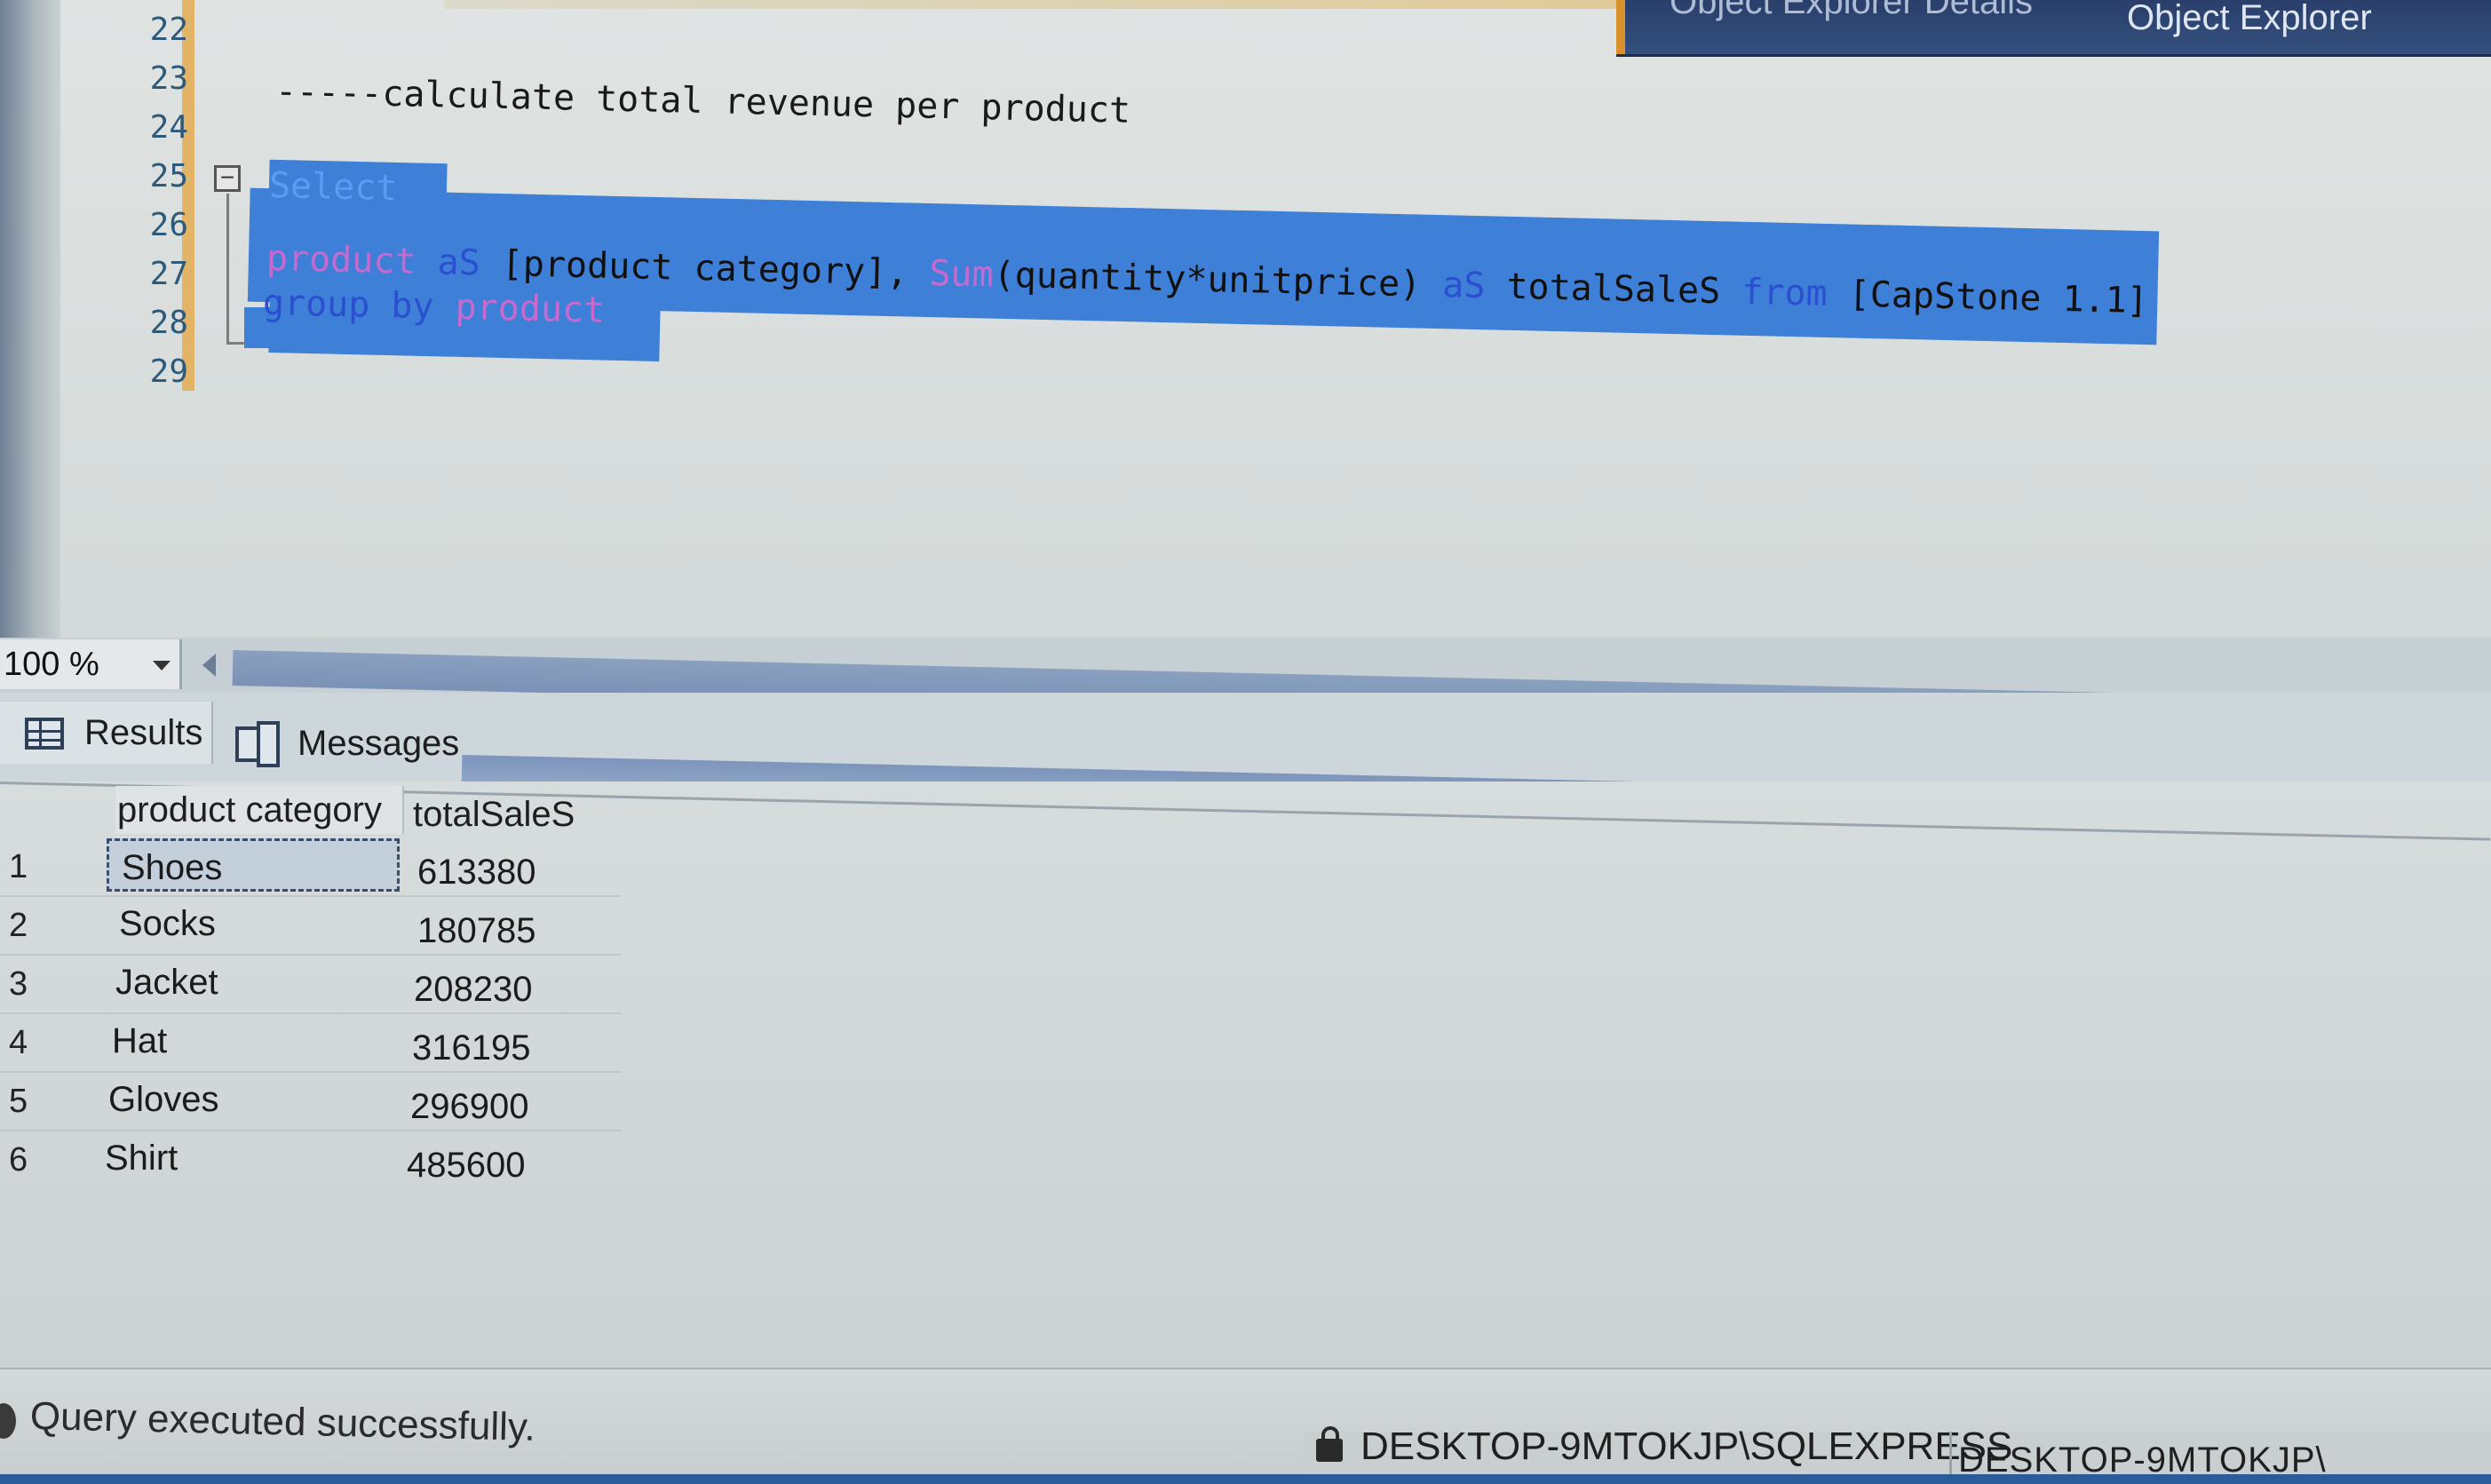 This screenshot has height=1484, width=2491. What do you see at coordinates (1851, 19) in the screenshot?
I see `tab-object-explorer-details: Object Explorer Details` at bounding box center [1851, 19].